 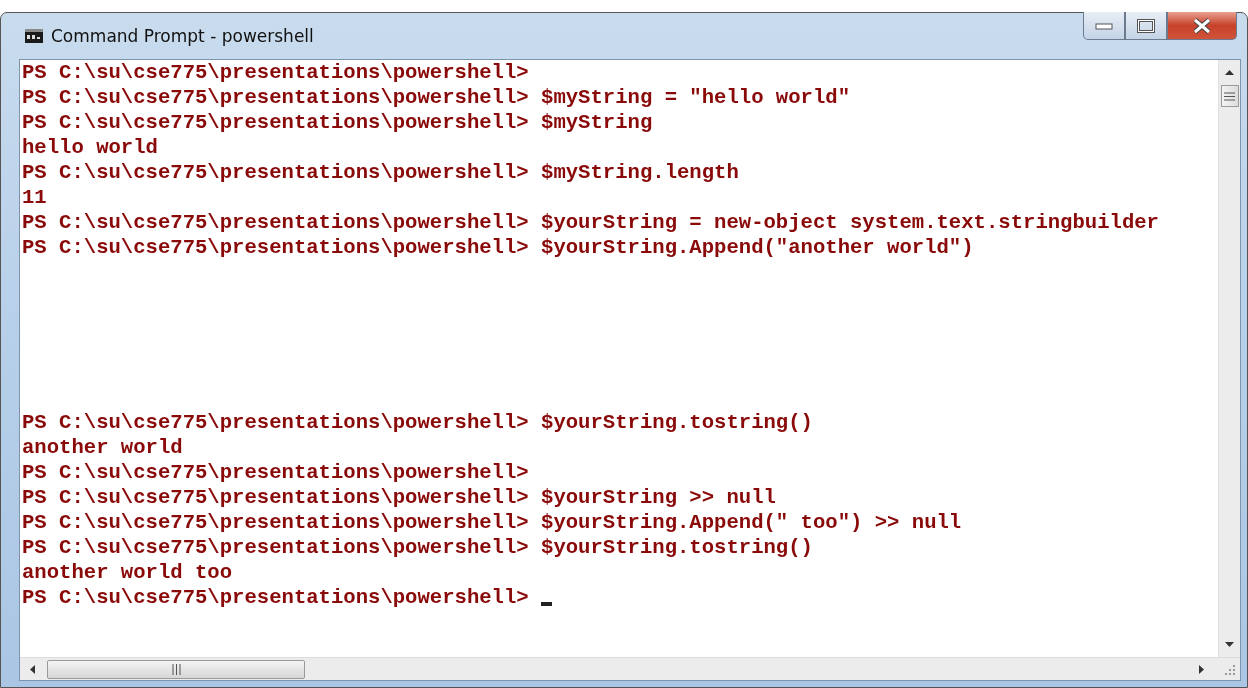 I want to click on console-line: 11, so click(x=34, y=197).